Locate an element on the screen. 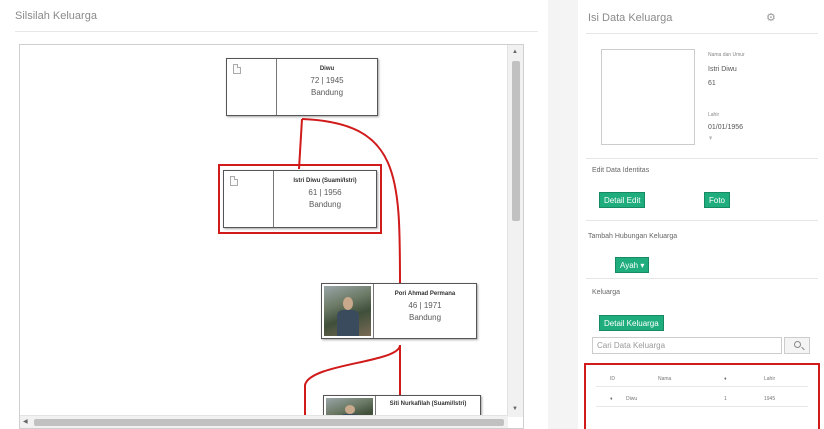 This screenshot has width=824, height=429. column-header: ID is located at coordinates (612, 379).